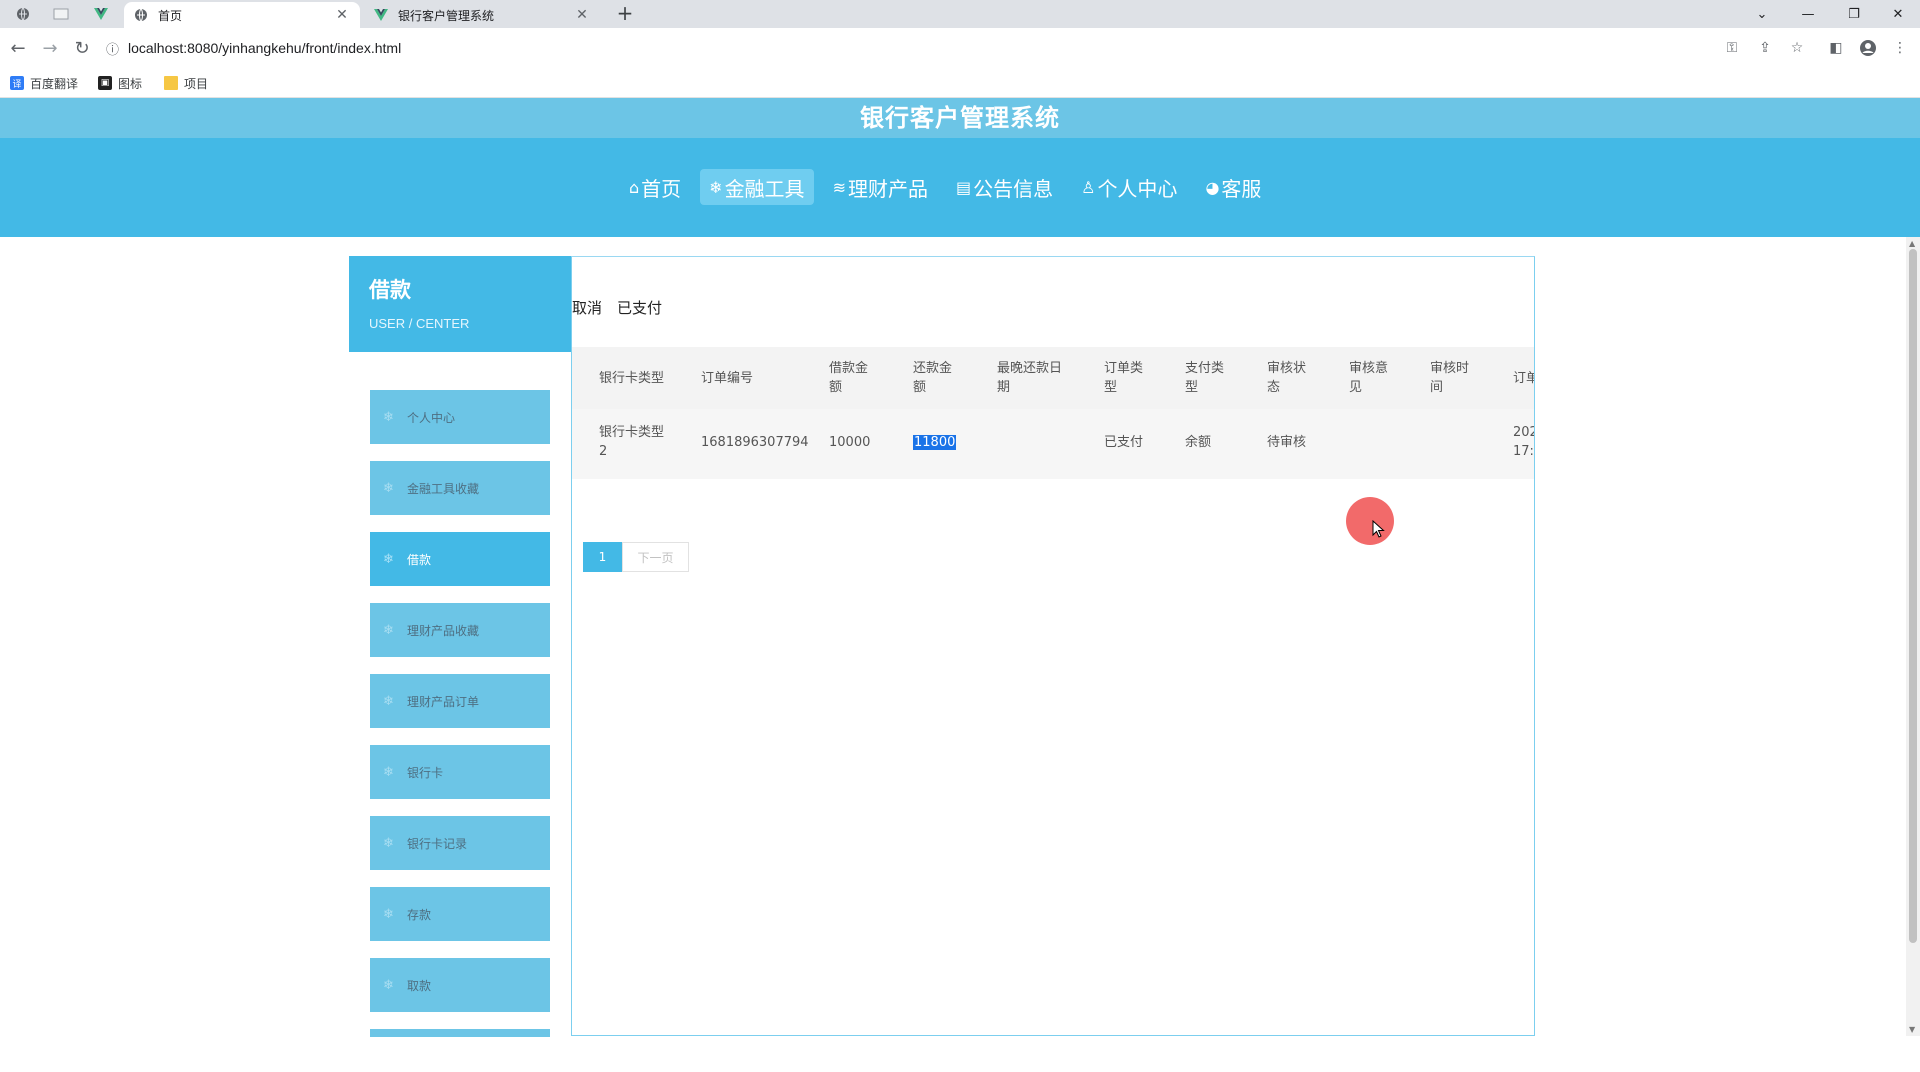  I want to click on menu-dots-icon: ⋮, so click(1900, 48).